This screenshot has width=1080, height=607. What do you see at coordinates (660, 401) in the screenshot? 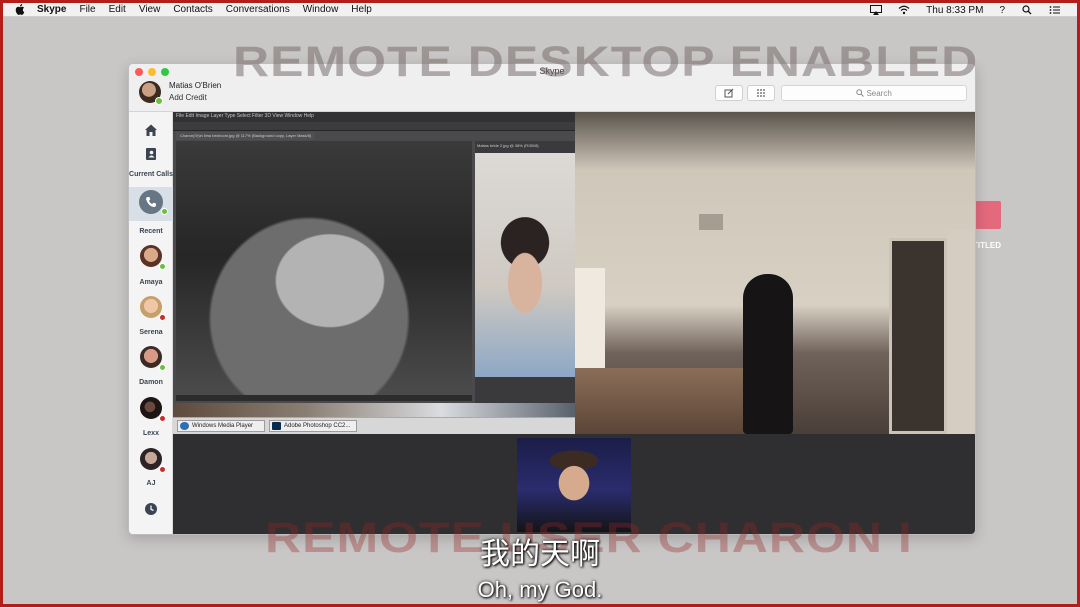
I see `room-couch` at bounding box center [660, 401].